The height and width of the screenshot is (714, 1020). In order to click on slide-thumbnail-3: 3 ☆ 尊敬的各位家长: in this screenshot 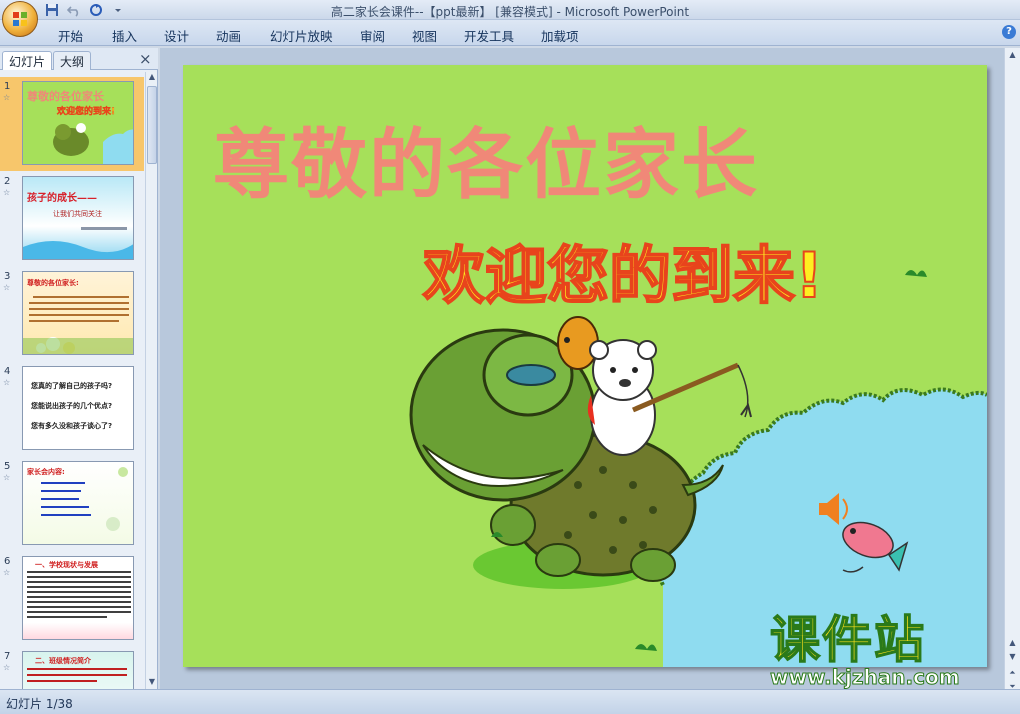, I will do `click(72, 314)`.